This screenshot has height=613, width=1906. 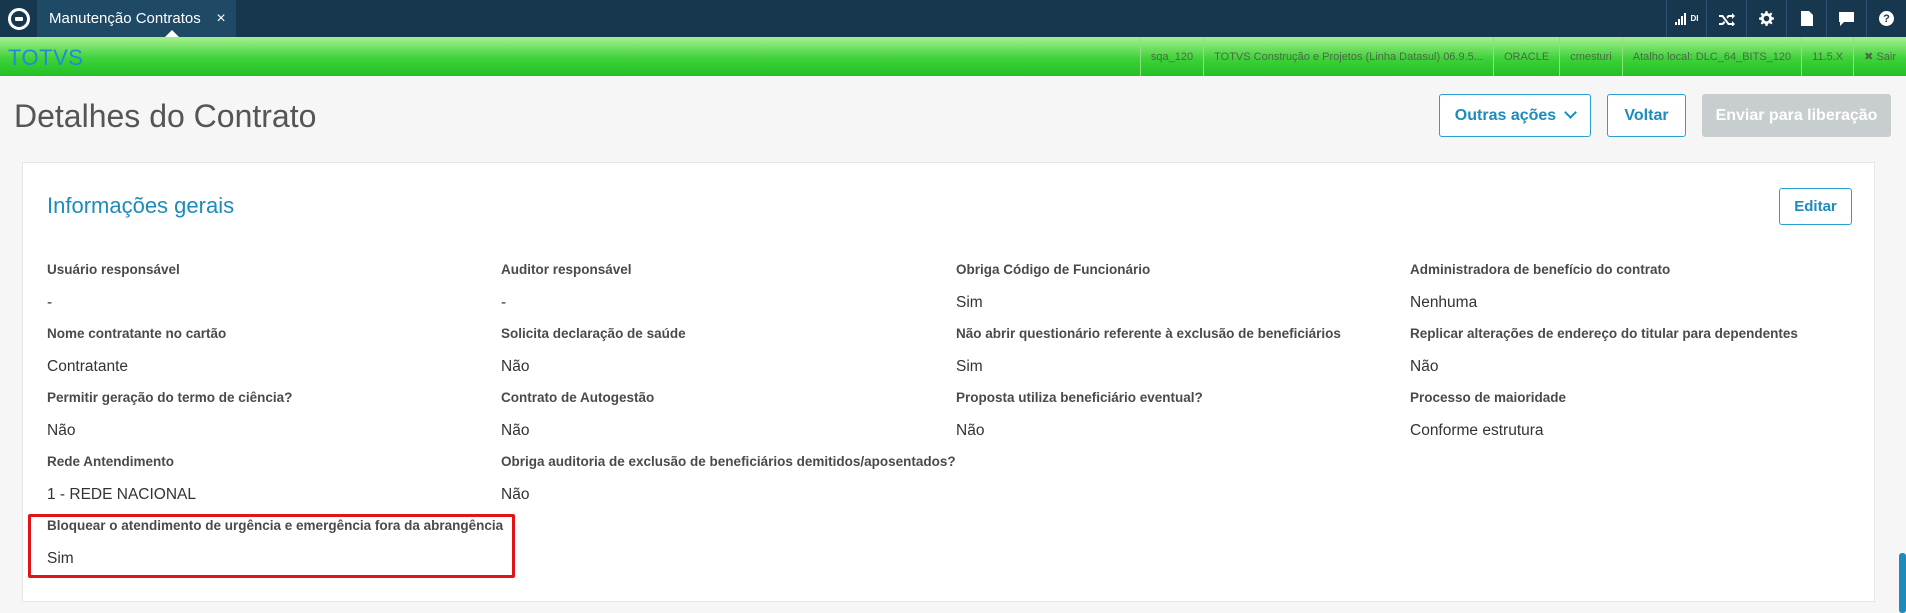 What do you see at coordinates (1571, 112) in the screenshot?
I see `chevron-down-icon` at bounding box center [1571, 112].